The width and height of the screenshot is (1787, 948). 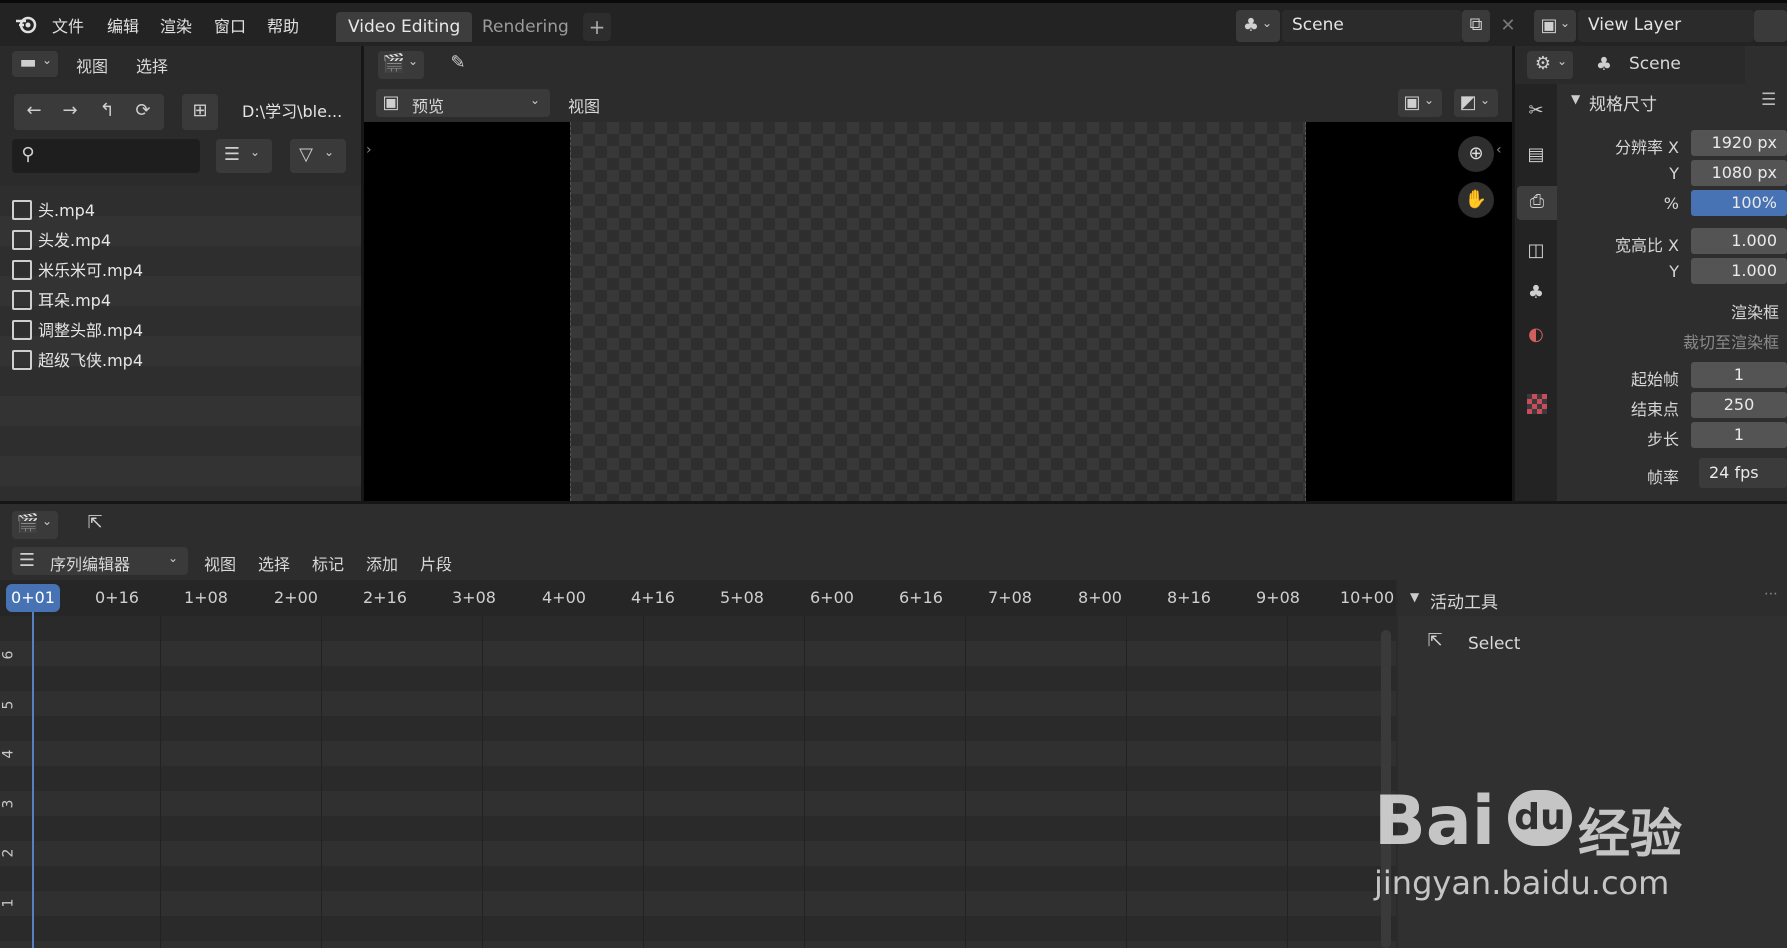 What do you see at coordinates (184, 331) in the screenshot?
I see `list-item: 调整头部.mp4` at bounding box center [184, 331].